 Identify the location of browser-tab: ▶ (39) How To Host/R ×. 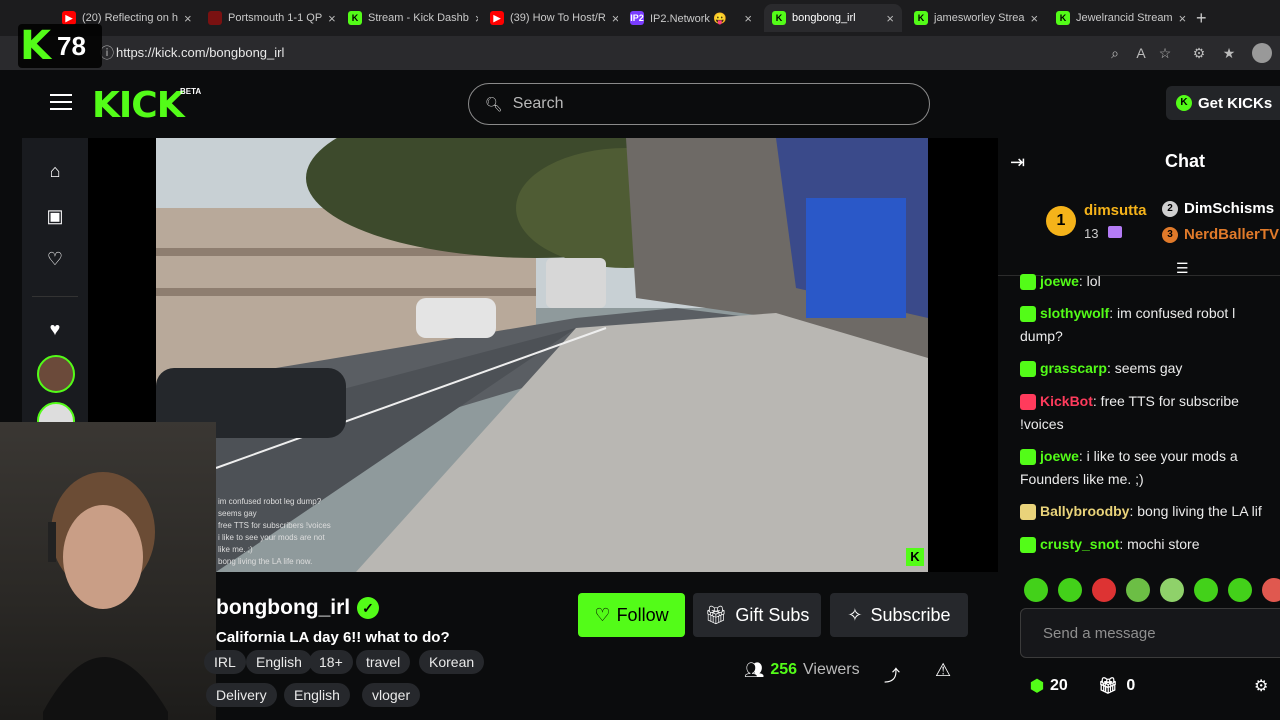
(550, 18).